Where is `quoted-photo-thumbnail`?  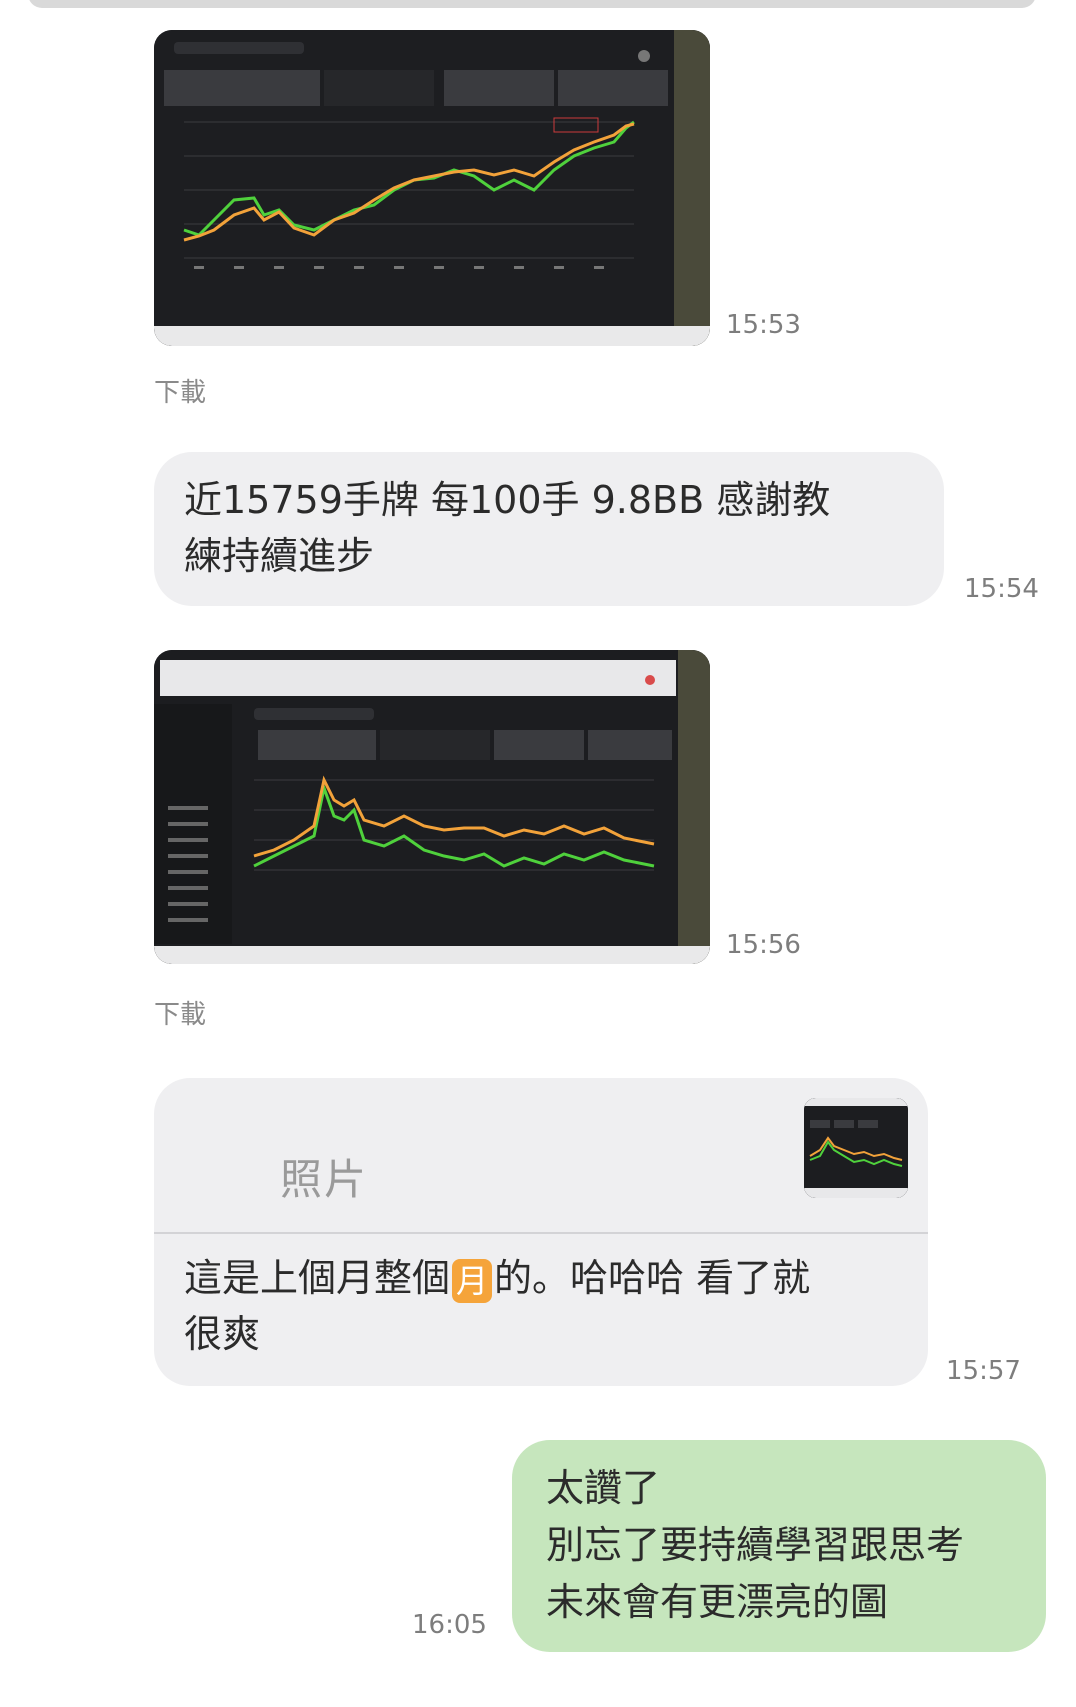 quoted-photo-thumbnail is located at coordinates (856, 1148).